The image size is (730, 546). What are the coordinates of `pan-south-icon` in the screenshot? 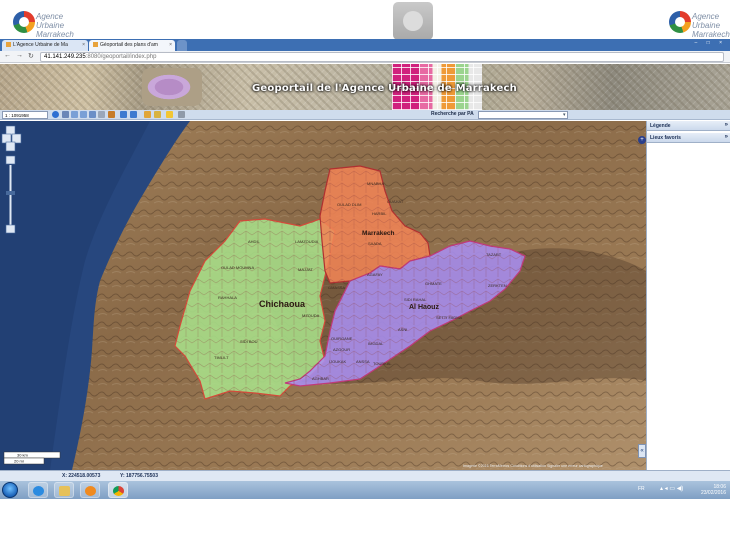 It's located at (10, 146).